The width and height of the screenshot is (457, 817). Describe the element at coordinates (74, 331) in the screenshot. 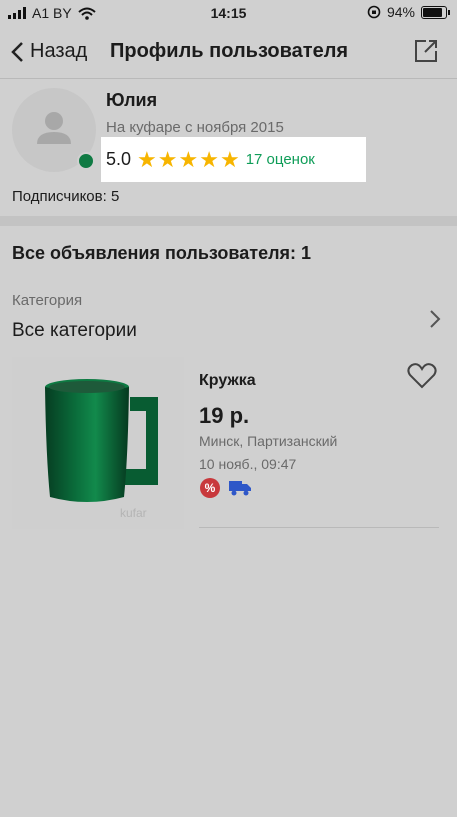

I see `category-selector: Все категории` at that location.